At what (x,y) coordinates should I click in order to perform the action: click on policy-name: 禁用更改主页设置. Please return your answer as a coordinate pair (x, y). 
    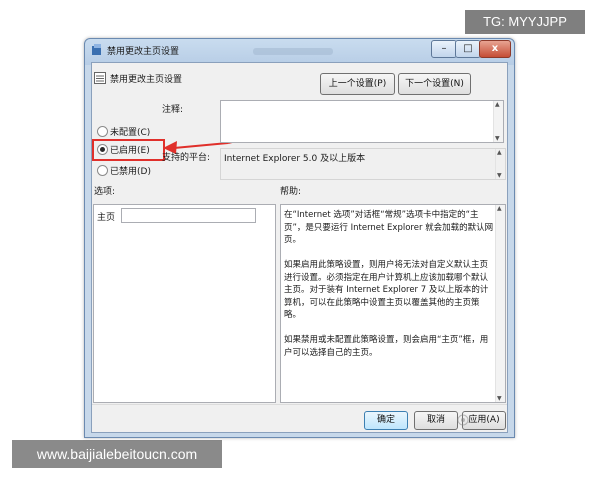
    Looking at the image, I should click on (146, 80).